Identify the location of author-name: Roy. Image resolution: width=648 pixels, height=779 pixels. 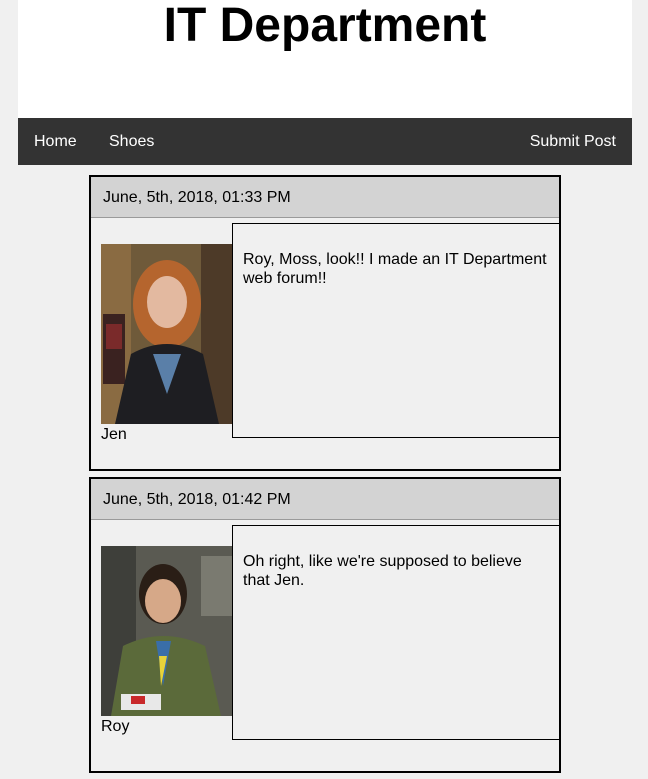
(115, 726).